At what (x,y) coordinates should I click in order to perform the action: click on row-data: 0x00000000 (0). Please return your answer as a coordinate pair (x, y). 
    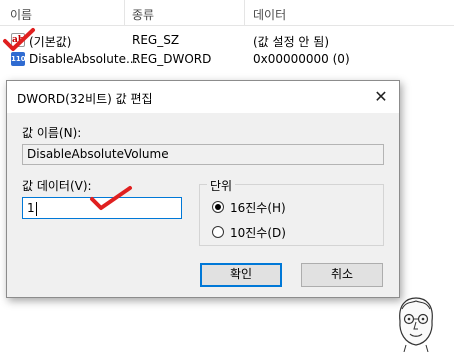
    Looking at the image, I should click on (301, 59).